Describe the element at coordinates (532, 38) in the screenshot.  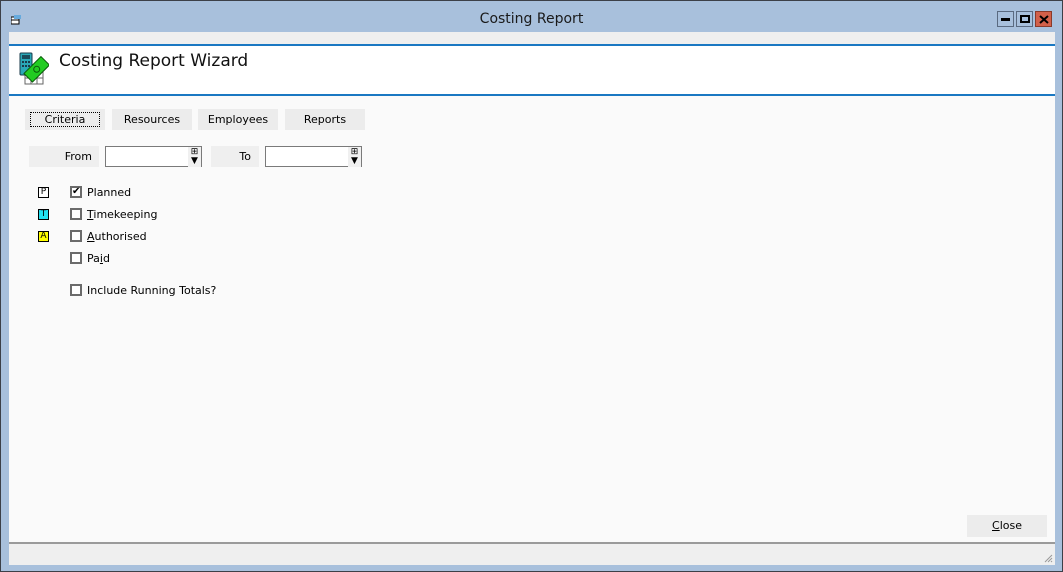
I see `top-strip` at that location.